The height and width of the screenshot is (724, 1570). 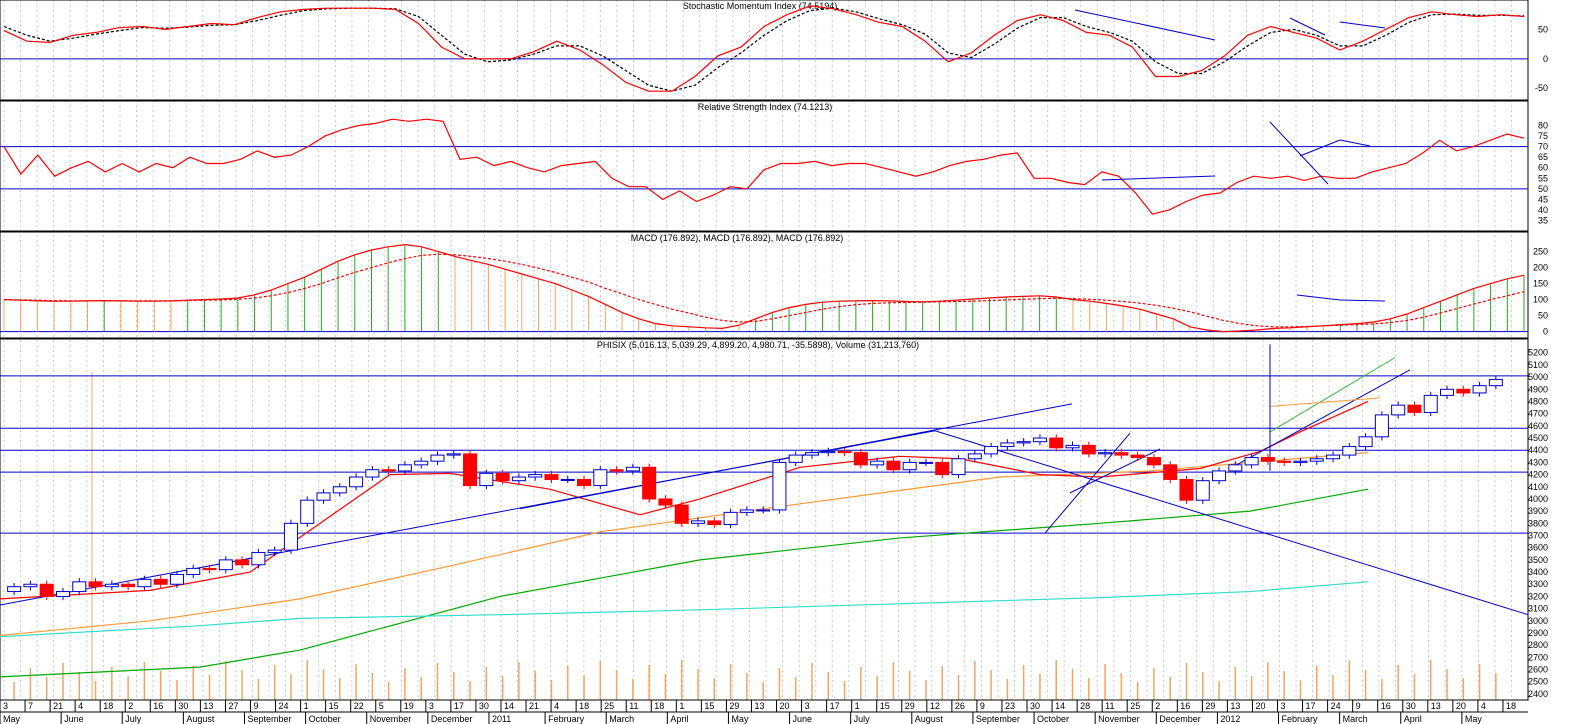 What do you see at coordinates (30, 706) in the screenshot?
I see `x-day-label: 7` at bounding box center [30, 706].